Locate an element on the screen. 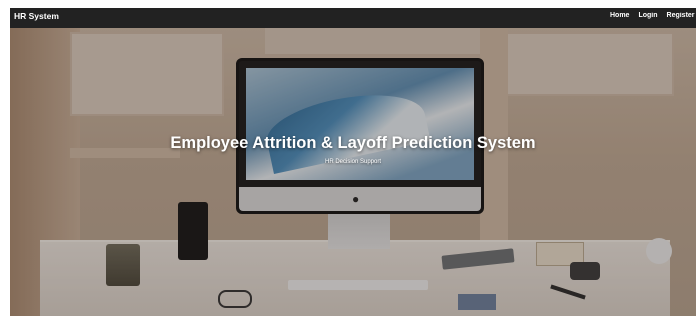 This screenshot has width=696, height=316. nav-link-register: Register is located at coordinates (681, 15).